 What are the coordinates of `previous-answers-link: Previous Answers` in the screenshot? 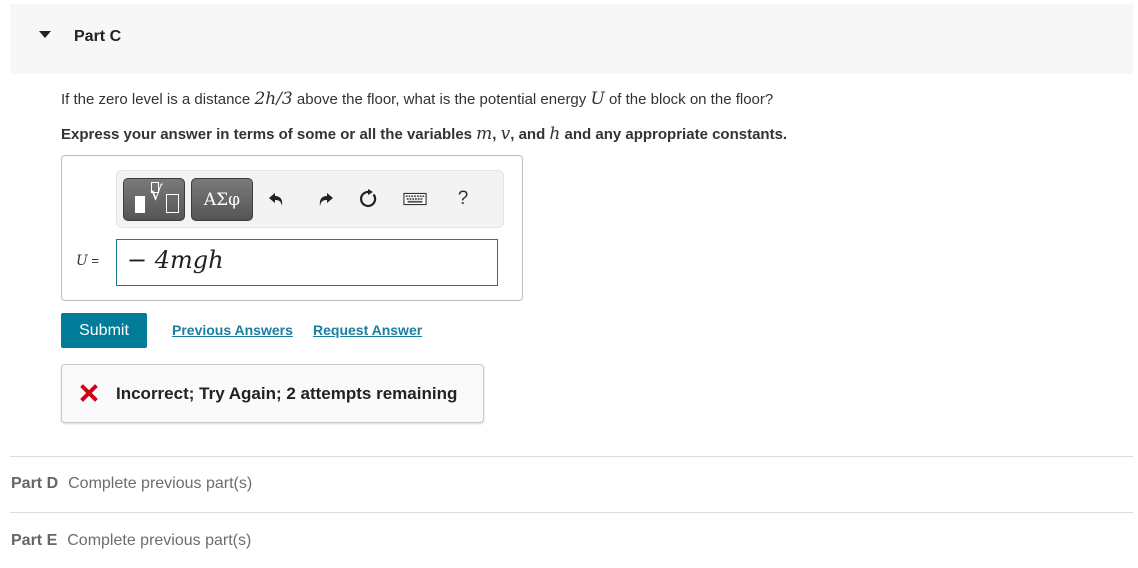 It's located at (232, 330).